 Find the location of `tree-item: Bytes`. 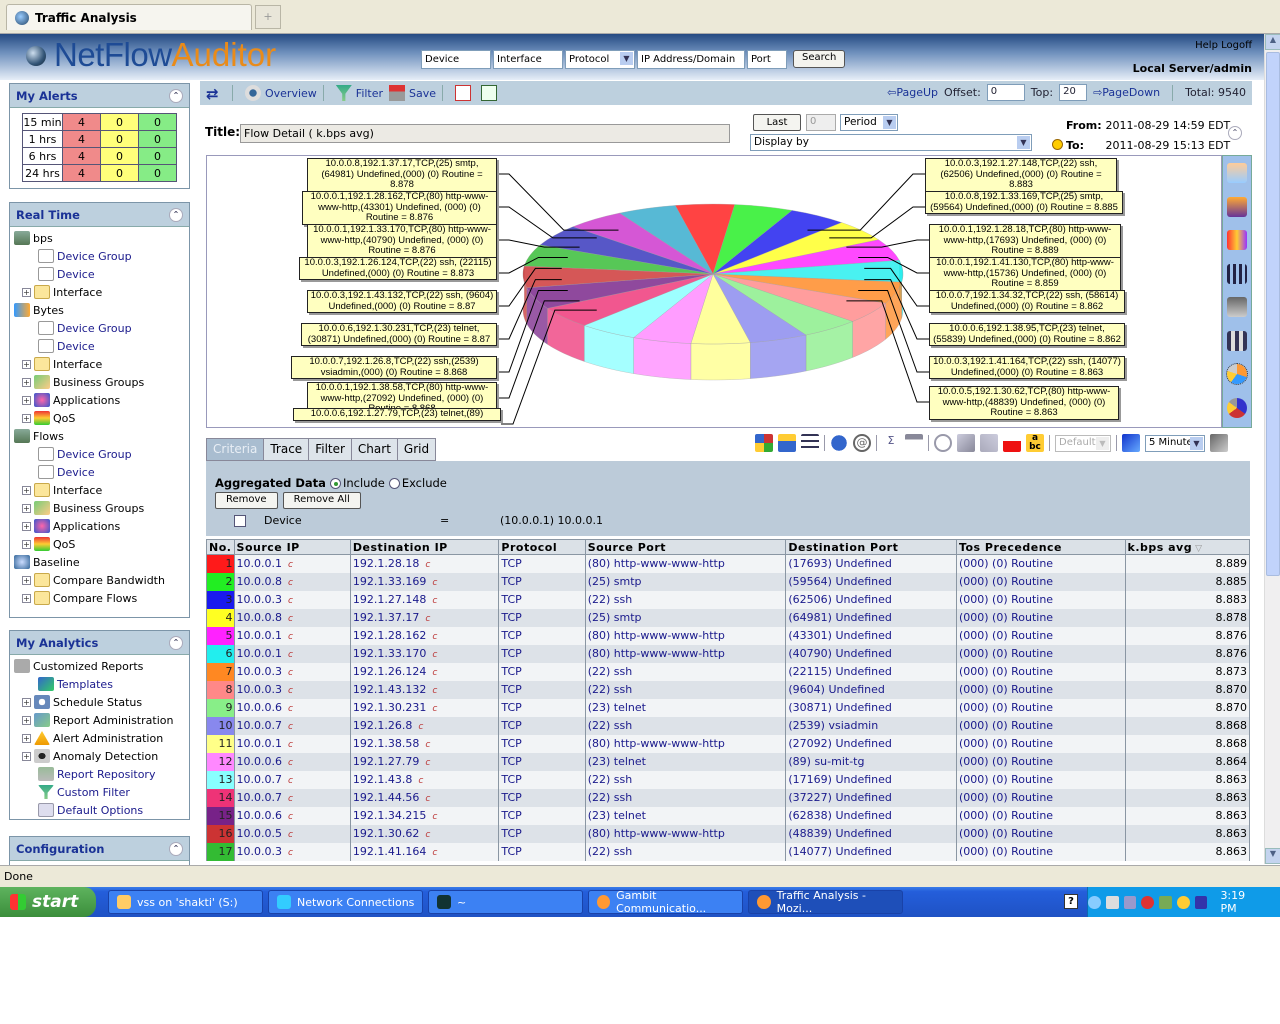

tree-item: Bytes is located at coordinates (101, 310).